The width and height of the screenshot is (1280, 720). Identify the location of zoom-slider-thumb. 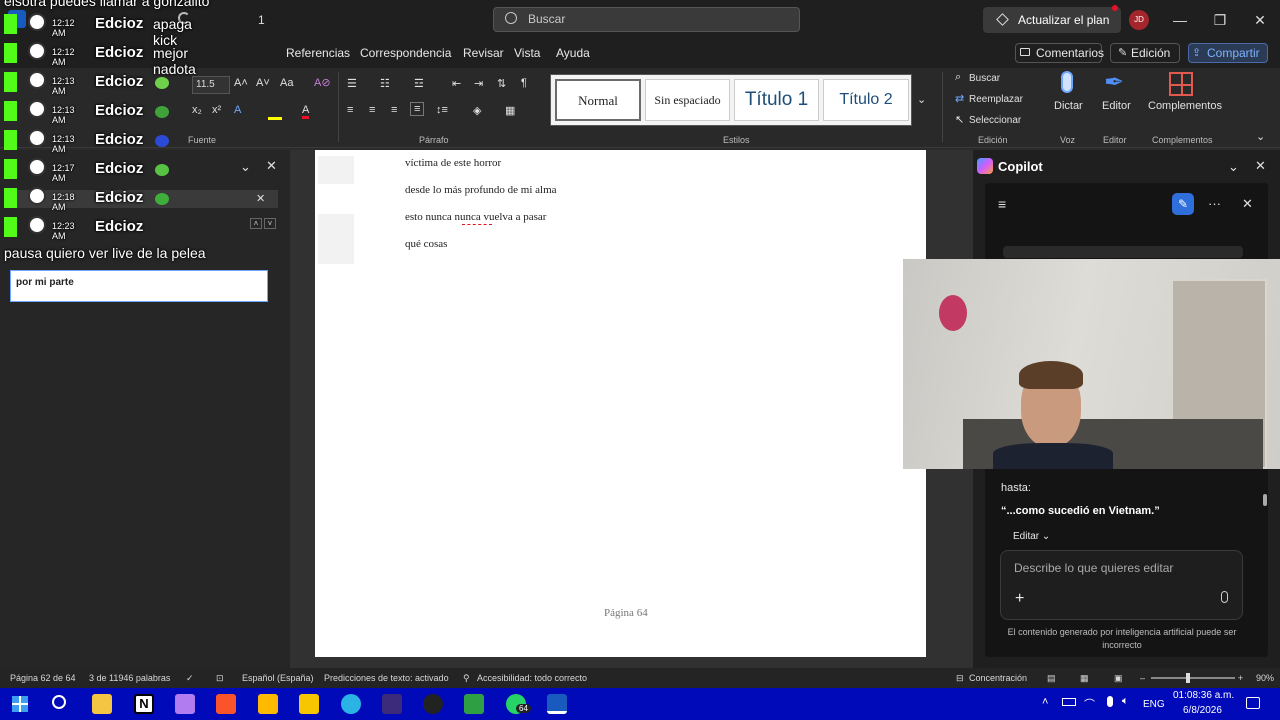
(1188, 678).